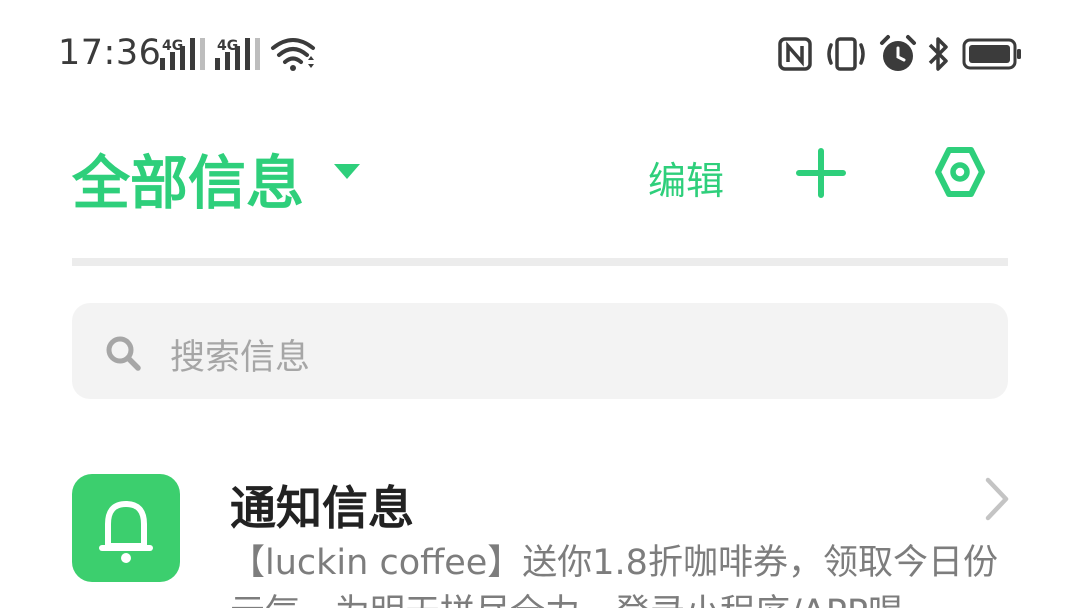 This screenshot has height=608, width=1080. What do you see at coordinates (846, 54) in the screenshot?
I see `vibrate-icon` at bounding box center [846, 54].